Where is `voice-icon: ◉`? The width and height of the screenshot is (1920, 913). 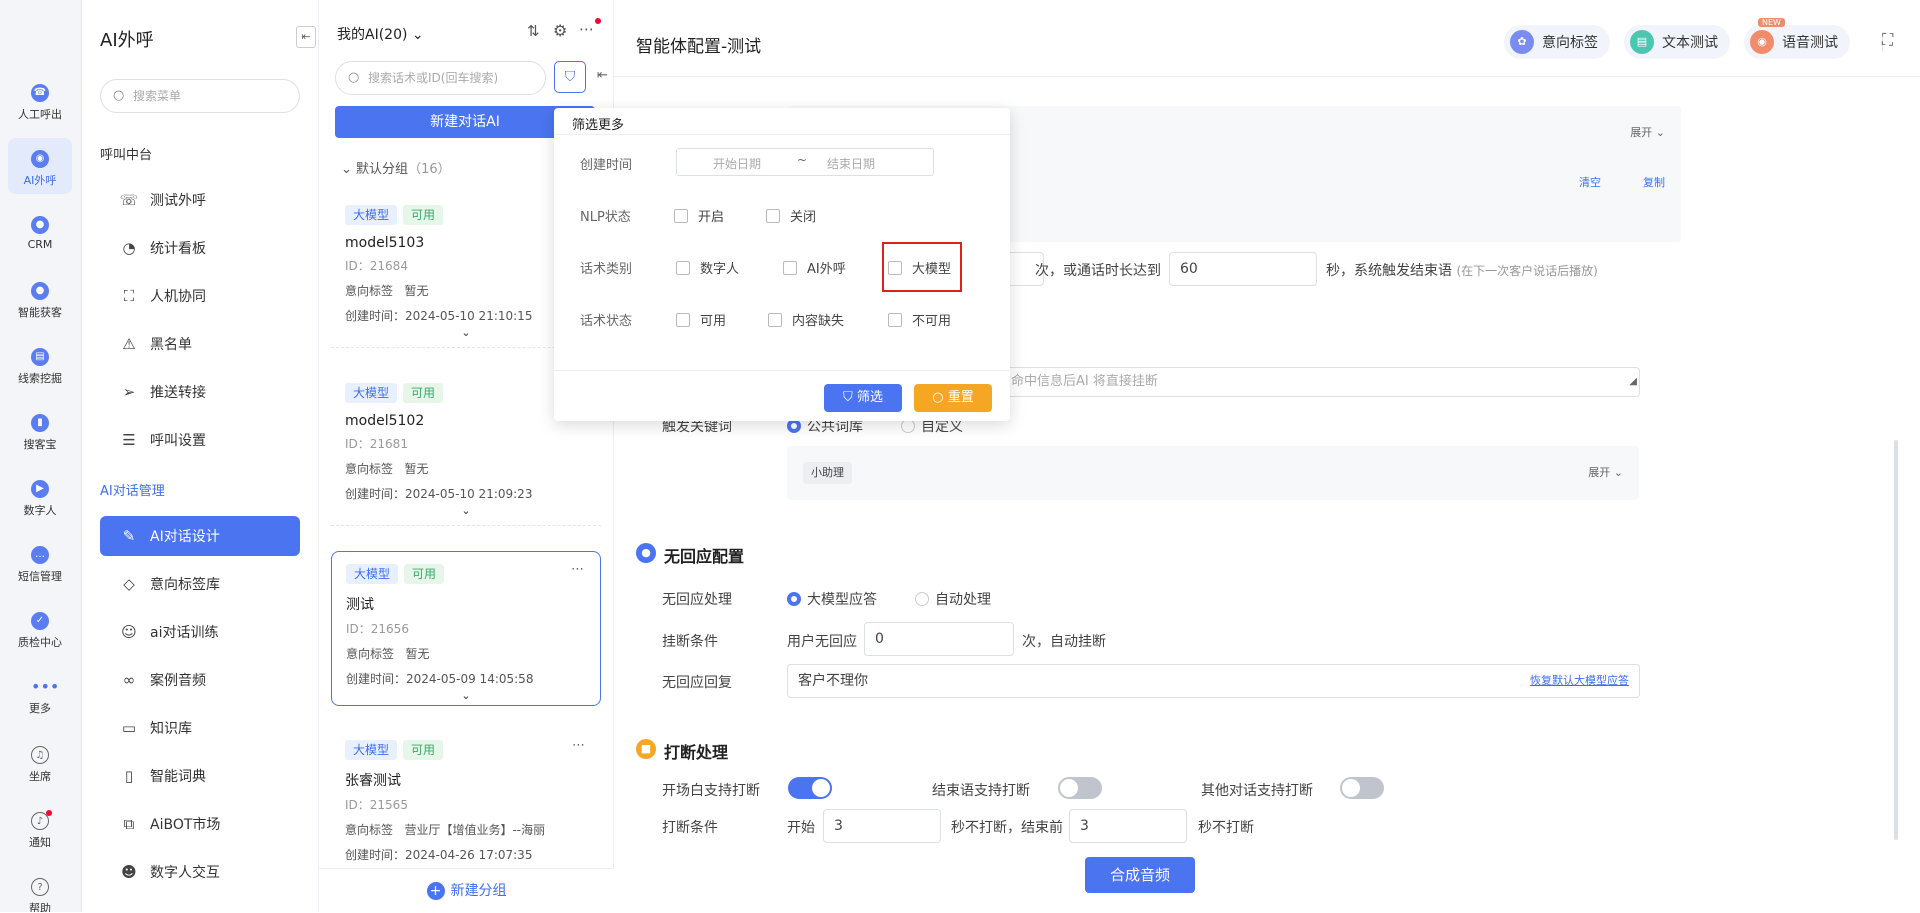
voice-icon: ◉ is located at coordinates (1762, 42).